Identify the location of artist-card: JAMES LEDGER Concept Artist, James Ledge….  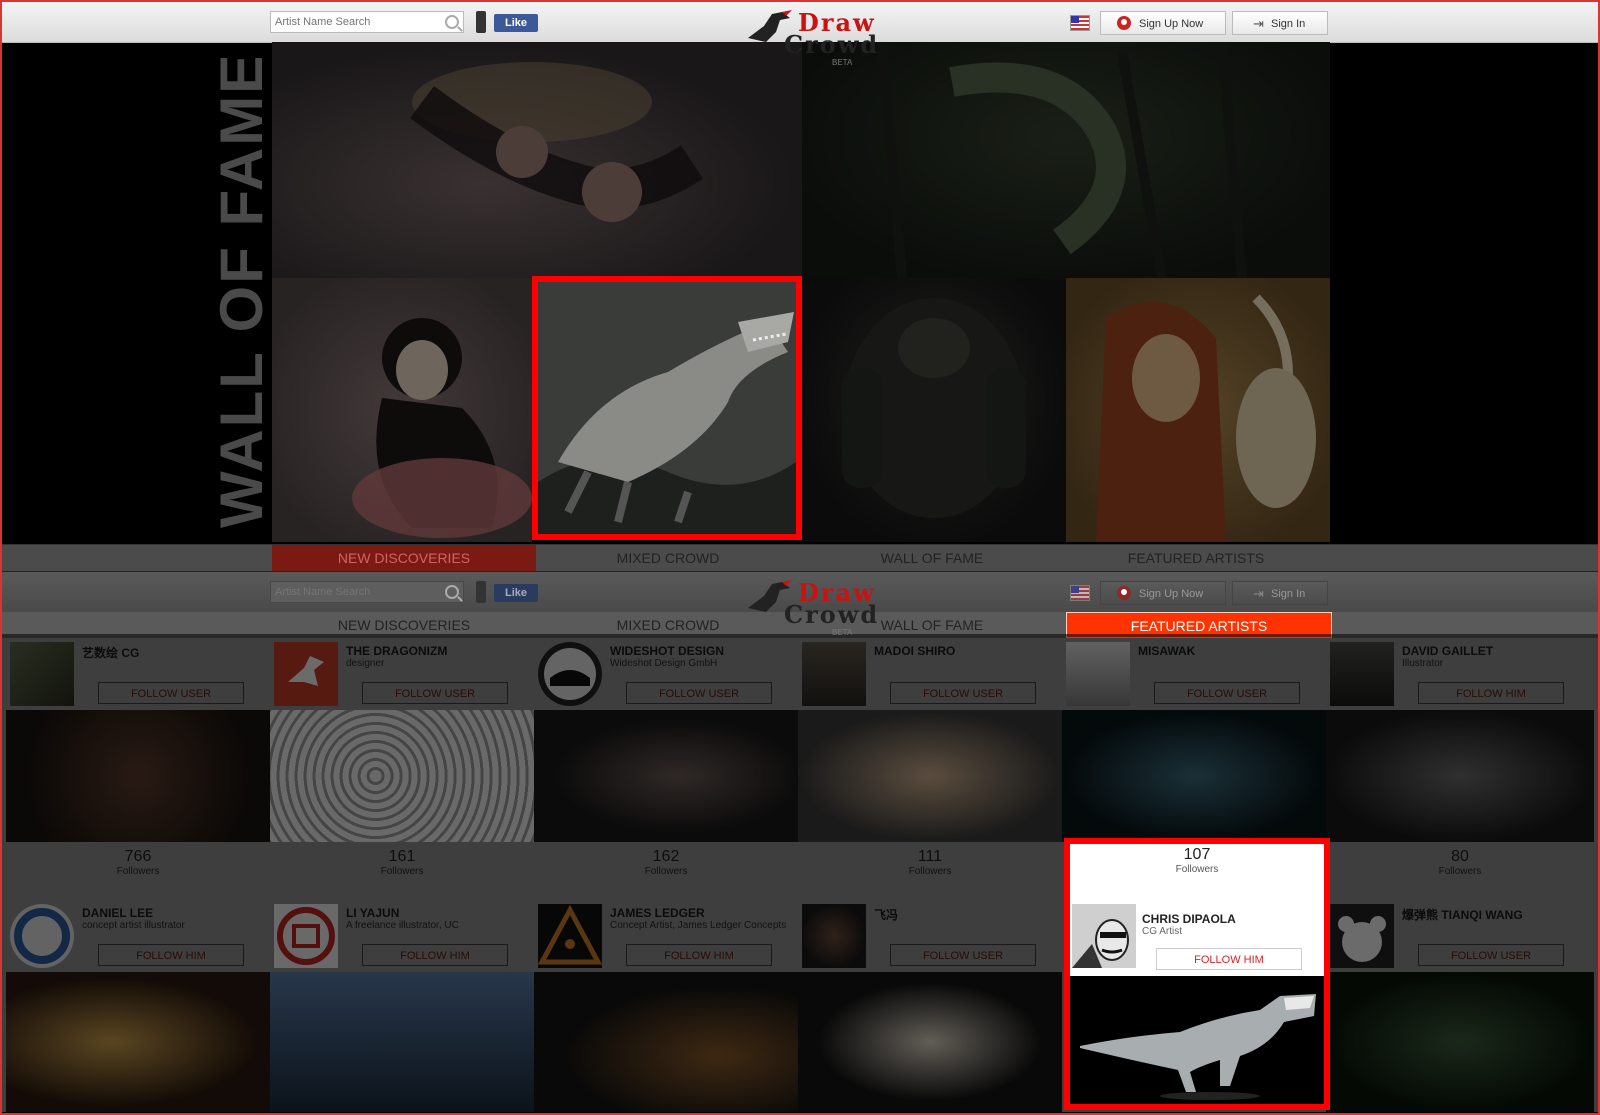
(666, 936).